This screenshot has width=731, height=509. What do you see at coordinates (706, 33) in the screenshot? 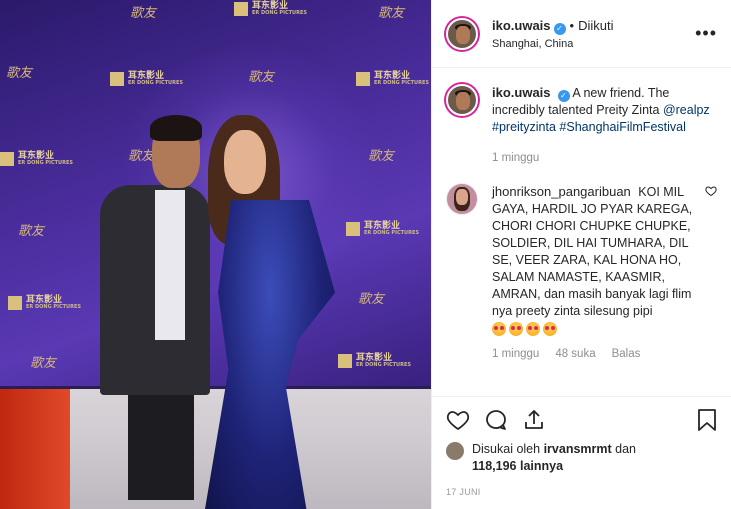
I see `more-options-icon: •••` at bounding box center [706, 33].